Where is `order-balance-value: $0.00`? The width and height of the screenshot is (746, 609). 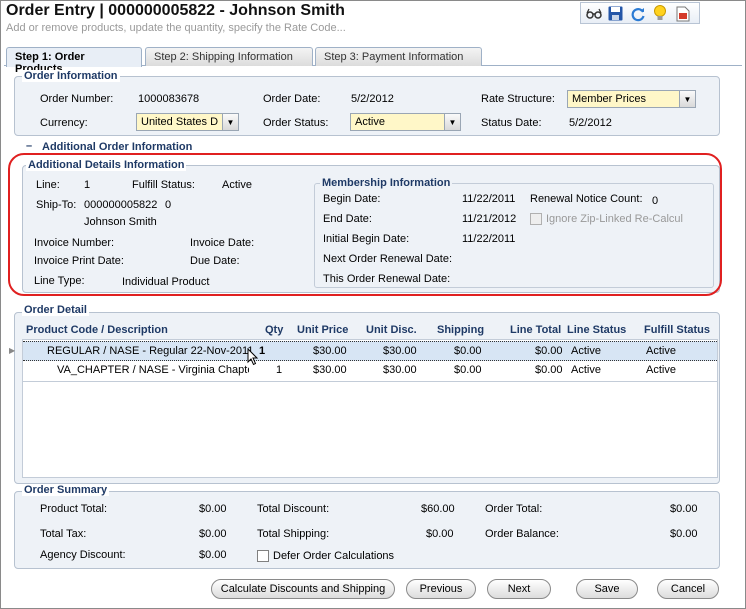
order-balance-value: $0.00 is located at coordinates (684, 534).